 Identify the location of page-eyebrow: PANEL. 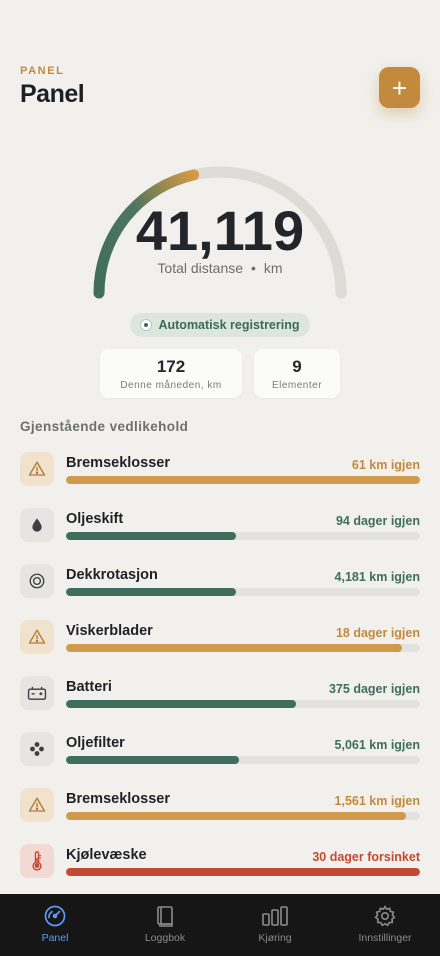
(42, 71).